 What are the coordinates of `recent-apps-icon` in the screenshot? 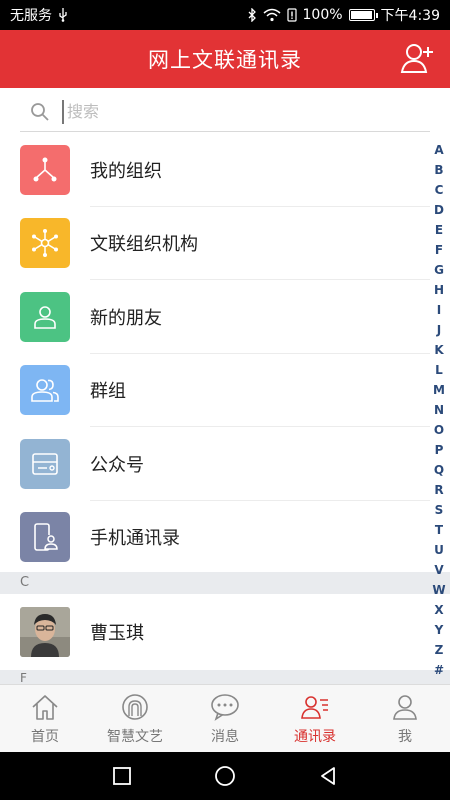 It's located at (122, 776).